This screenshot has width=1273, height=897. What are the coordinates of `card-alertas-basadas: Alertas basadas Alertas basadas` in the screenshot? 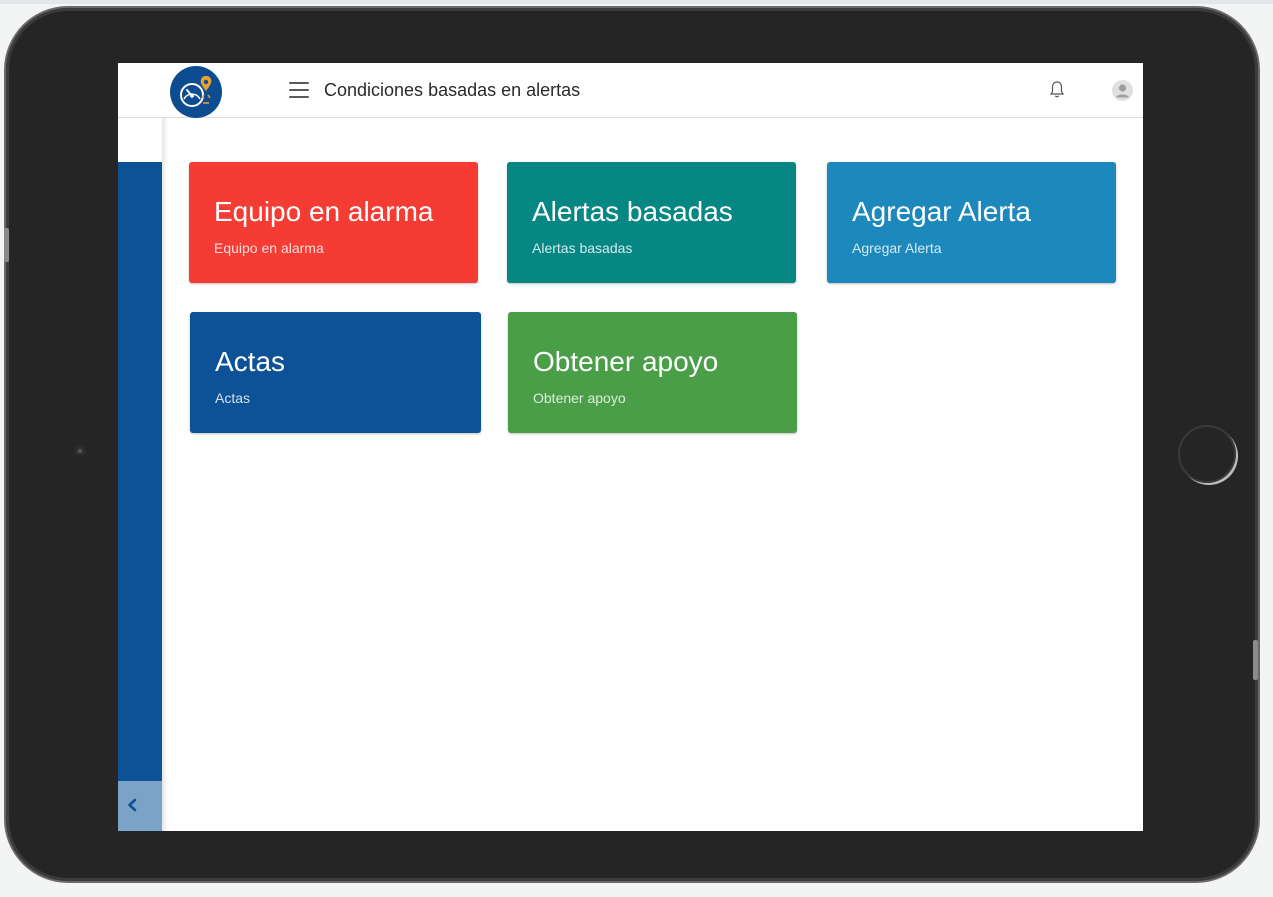 It's located at (651, 222).